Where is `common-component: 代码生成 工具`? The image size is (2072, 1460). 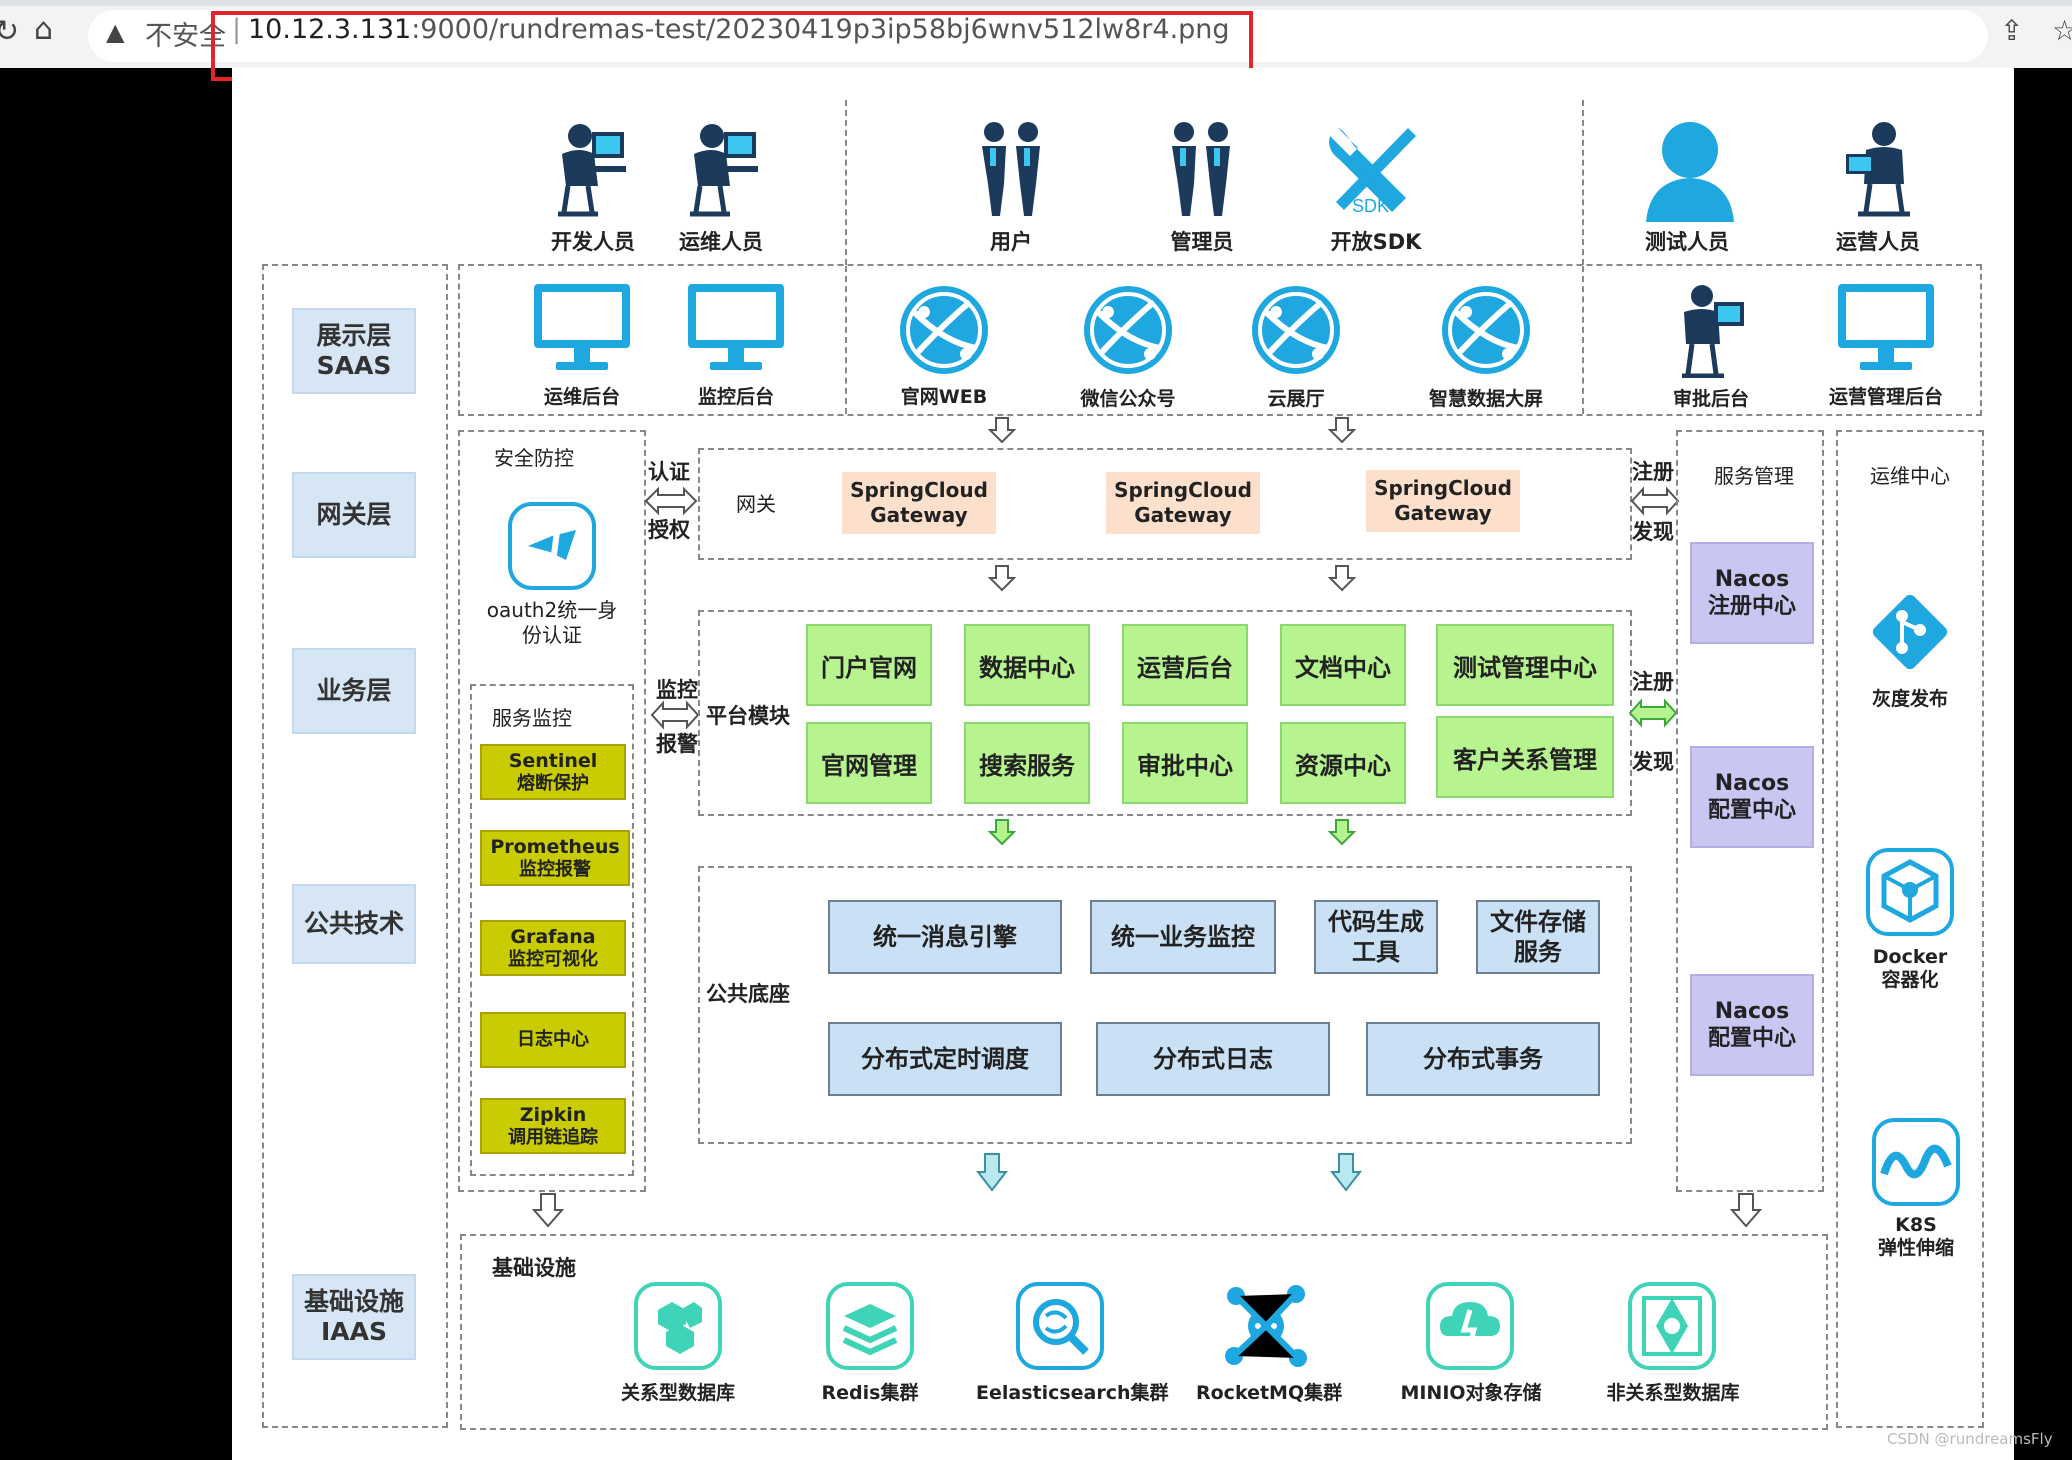 common-component: 代码生成 工具 is located at coordinates (1376, 937).